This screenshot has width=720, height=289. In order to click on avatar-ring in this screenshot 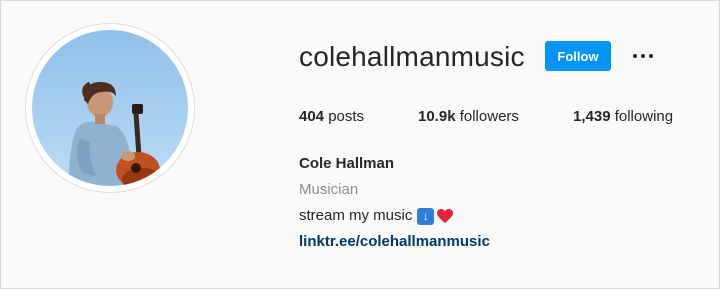, I will do `click(110, 108)`.